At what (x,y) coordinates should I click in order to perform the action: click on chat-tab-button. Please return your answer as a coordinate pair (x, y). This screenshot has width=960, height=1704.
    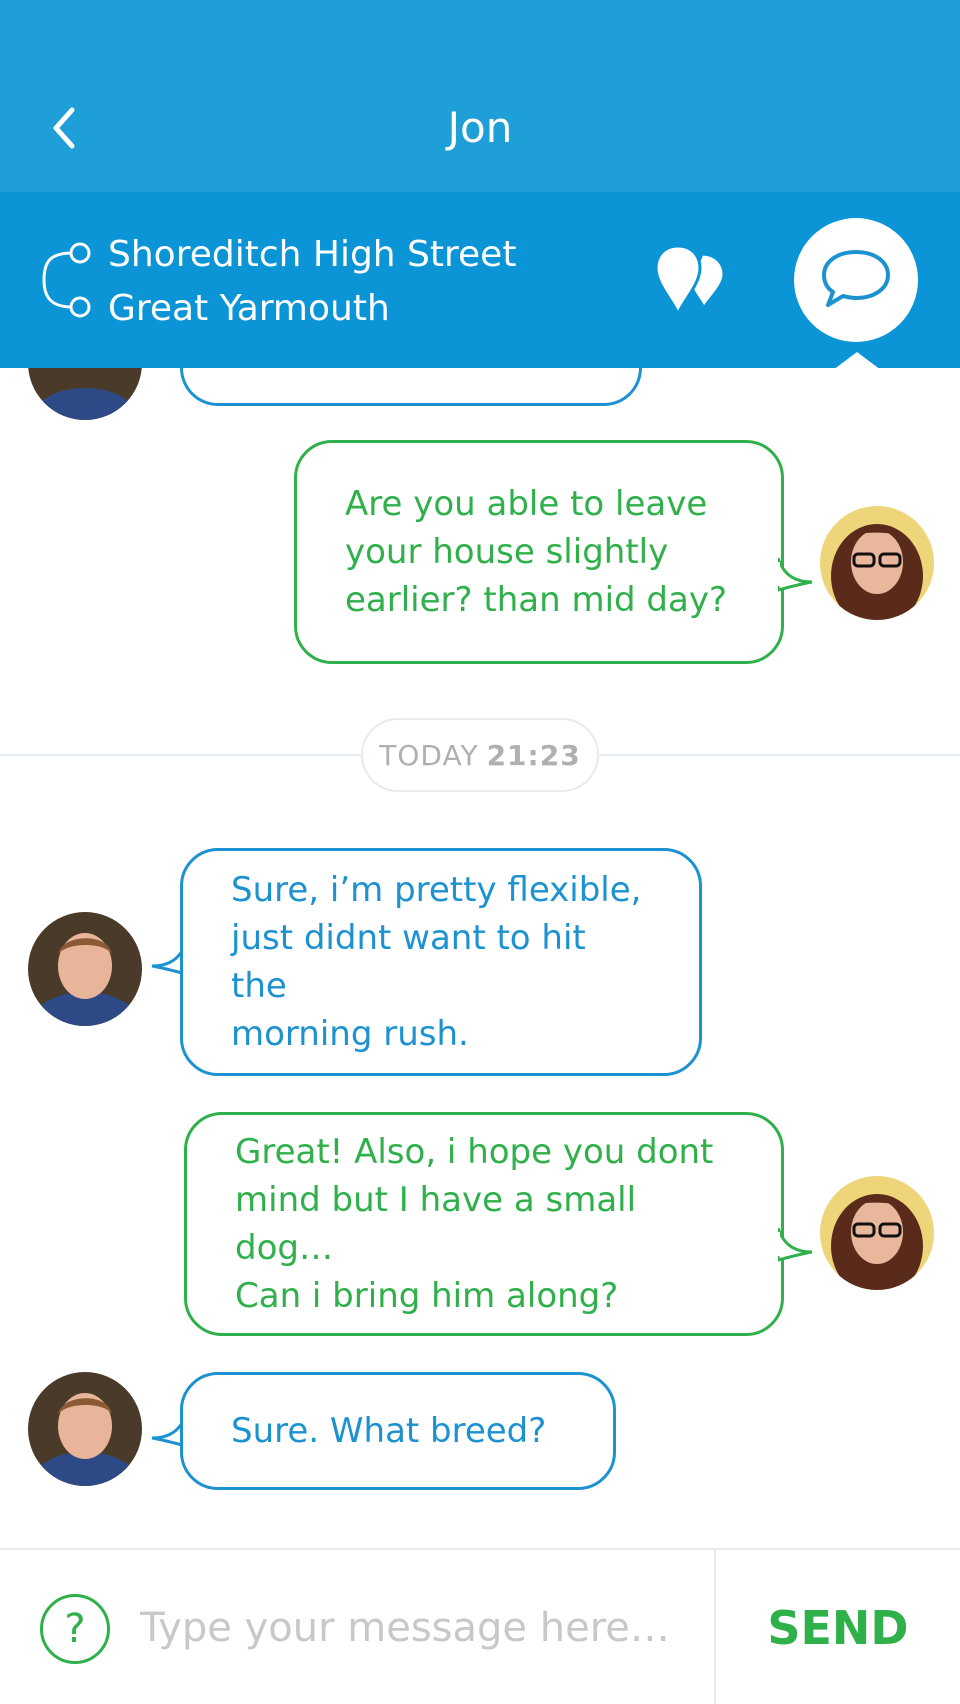
    Looking at the image, I should click on (856, 280).